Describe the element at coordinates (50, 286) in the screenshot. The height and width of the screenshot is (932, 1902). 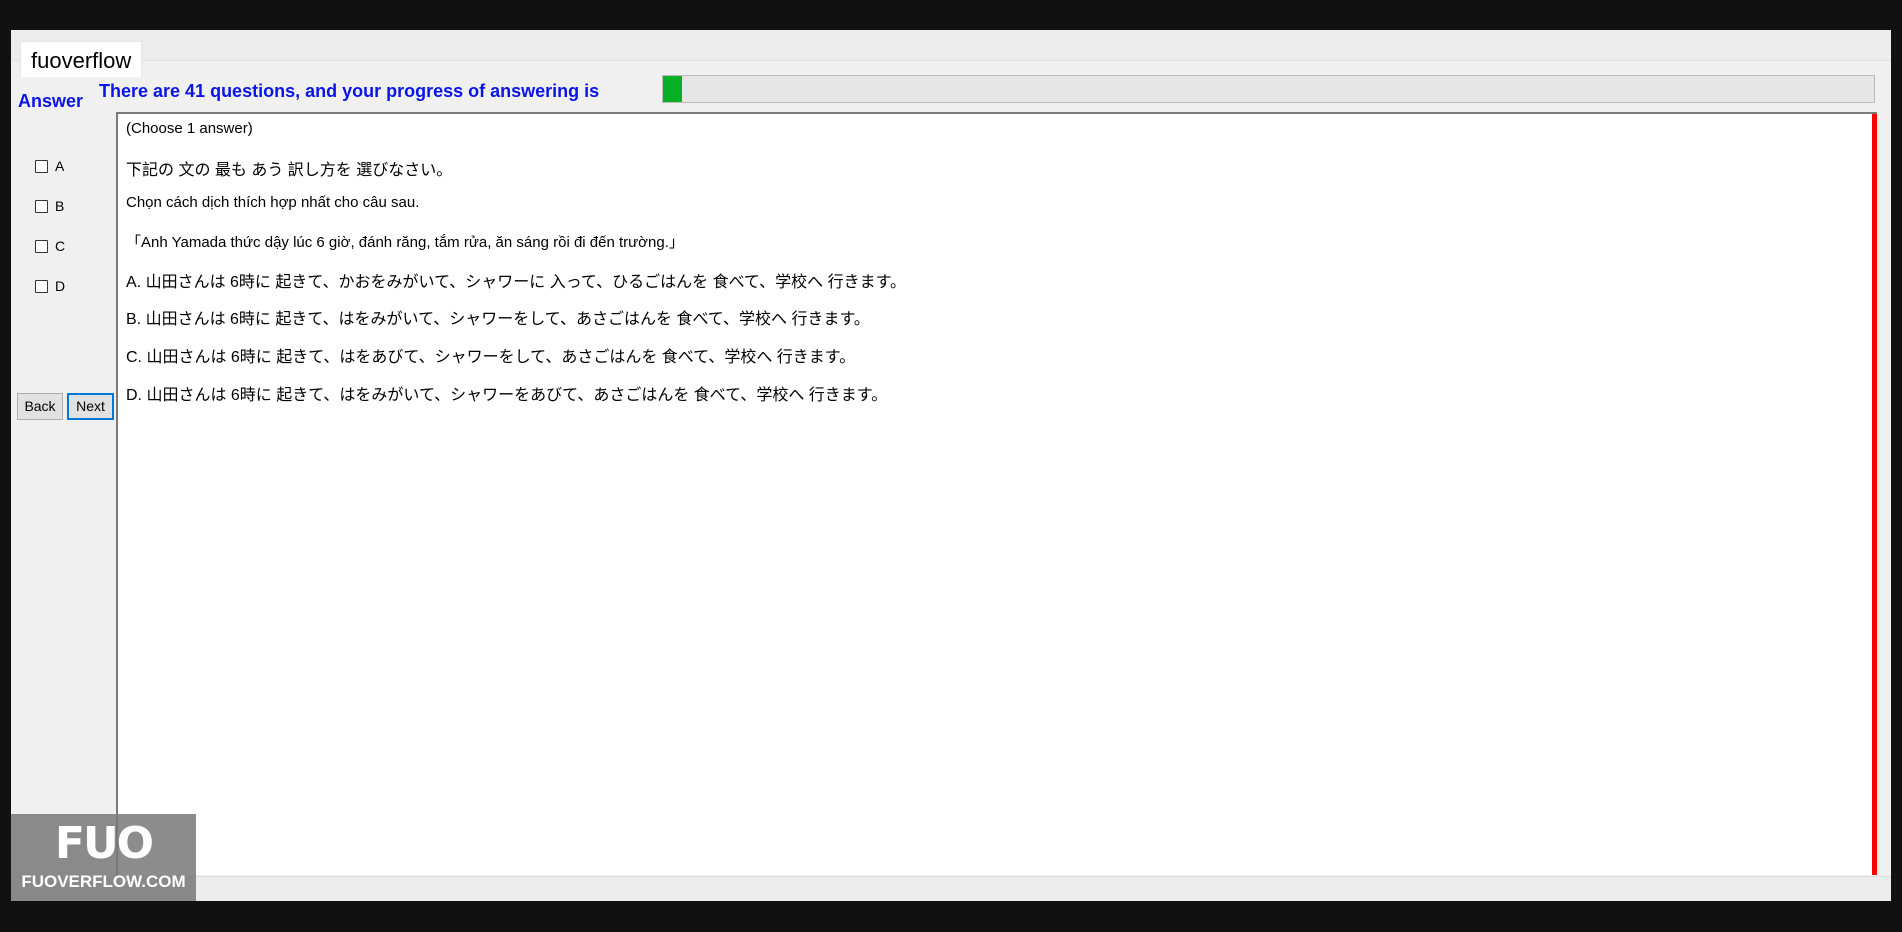
I see `answer-option-d: D` at that location.